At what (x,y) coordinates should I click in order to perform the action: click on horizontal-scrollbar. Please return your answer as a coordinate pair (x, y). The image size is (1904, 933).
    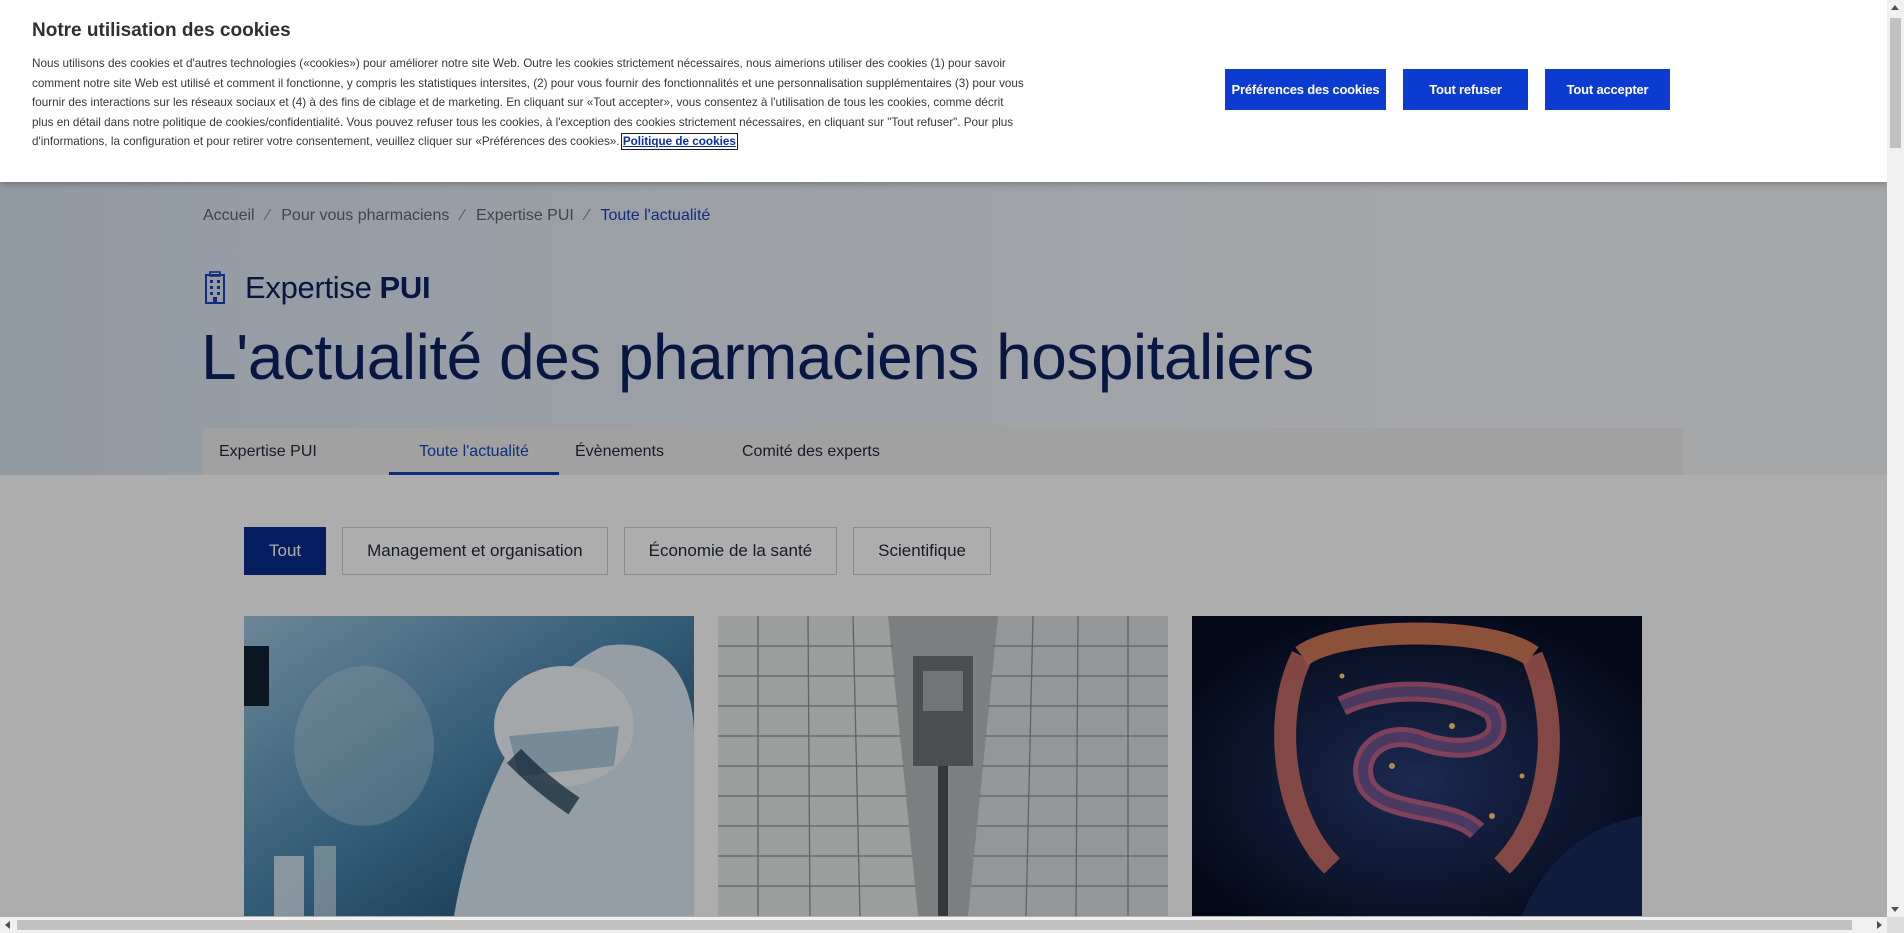
    Looking at the image, I should click on (943, 925).